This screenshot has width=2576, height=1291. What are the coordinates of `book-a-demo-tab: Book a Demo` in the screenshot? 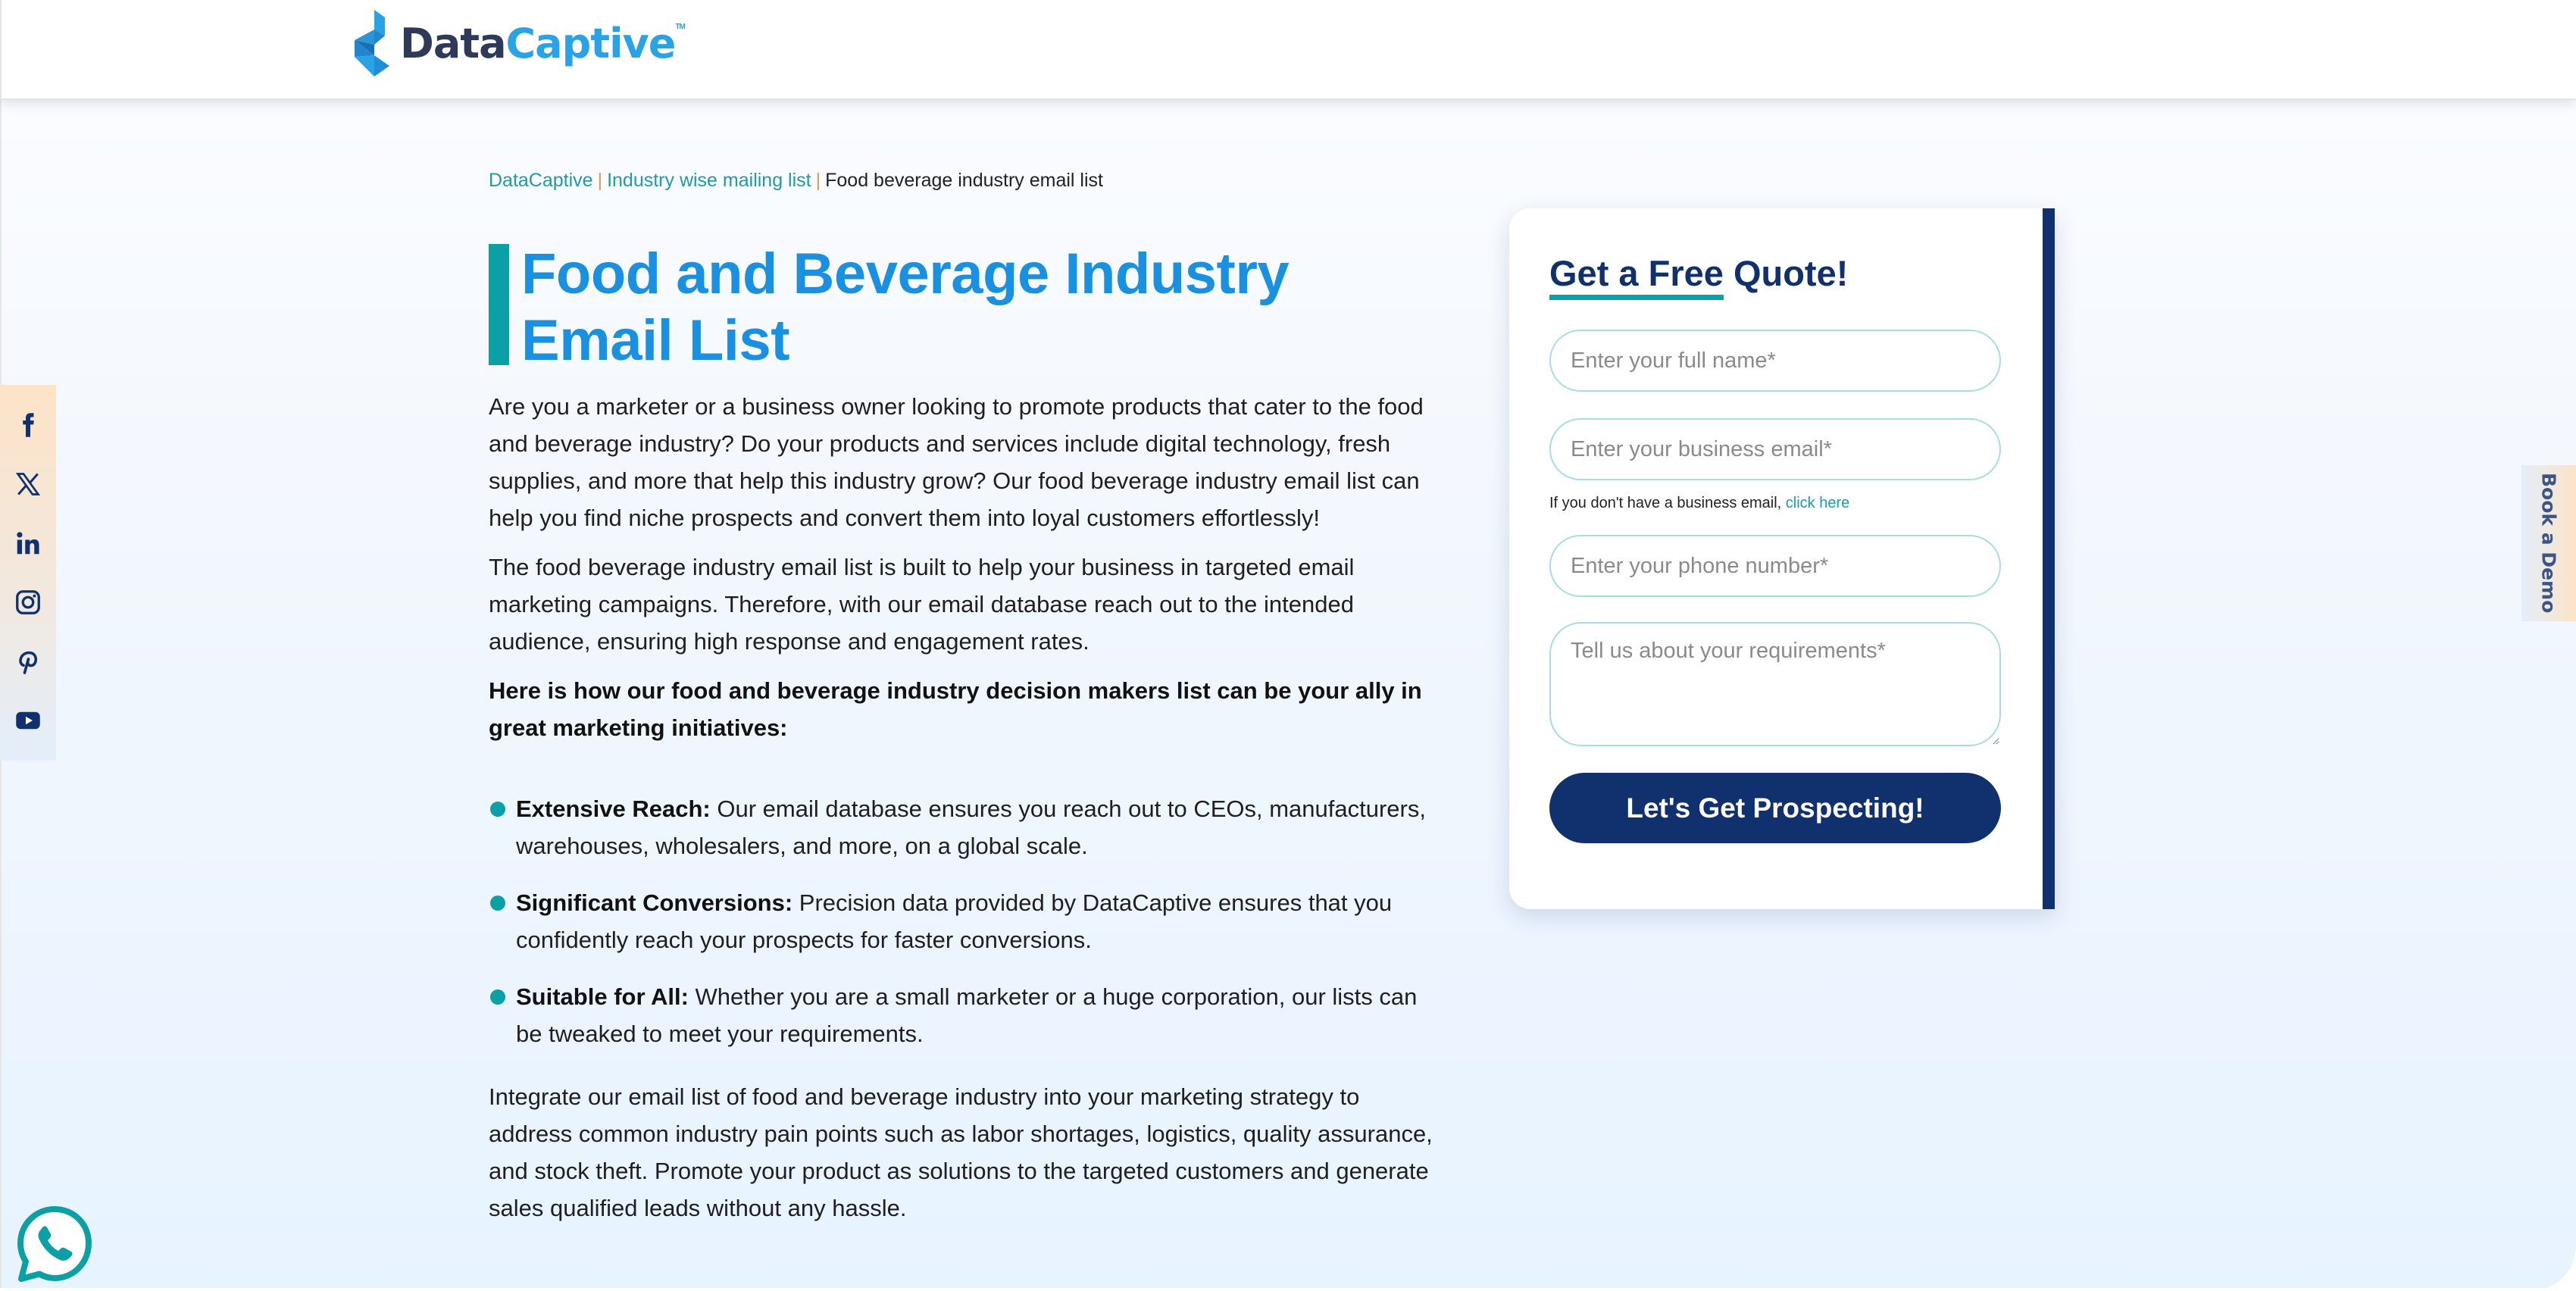 It's located at (2548, 543).